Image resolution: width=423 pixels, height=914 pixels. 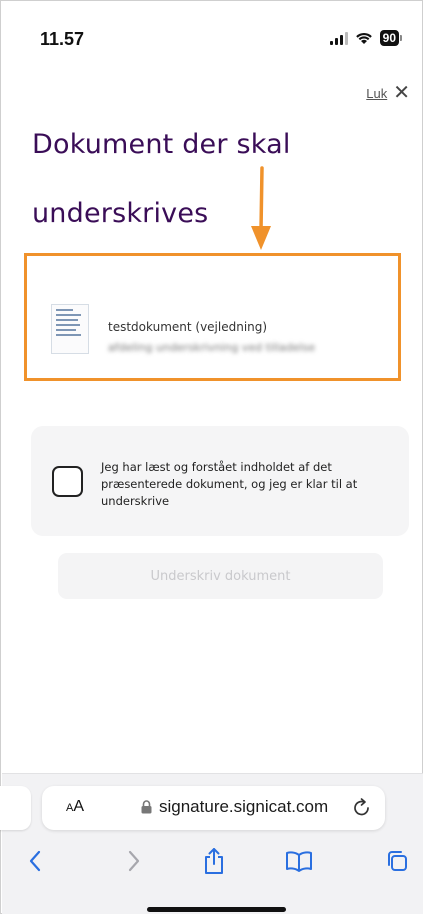 I want to click on wifi-icon, so click(x=363, y=38).